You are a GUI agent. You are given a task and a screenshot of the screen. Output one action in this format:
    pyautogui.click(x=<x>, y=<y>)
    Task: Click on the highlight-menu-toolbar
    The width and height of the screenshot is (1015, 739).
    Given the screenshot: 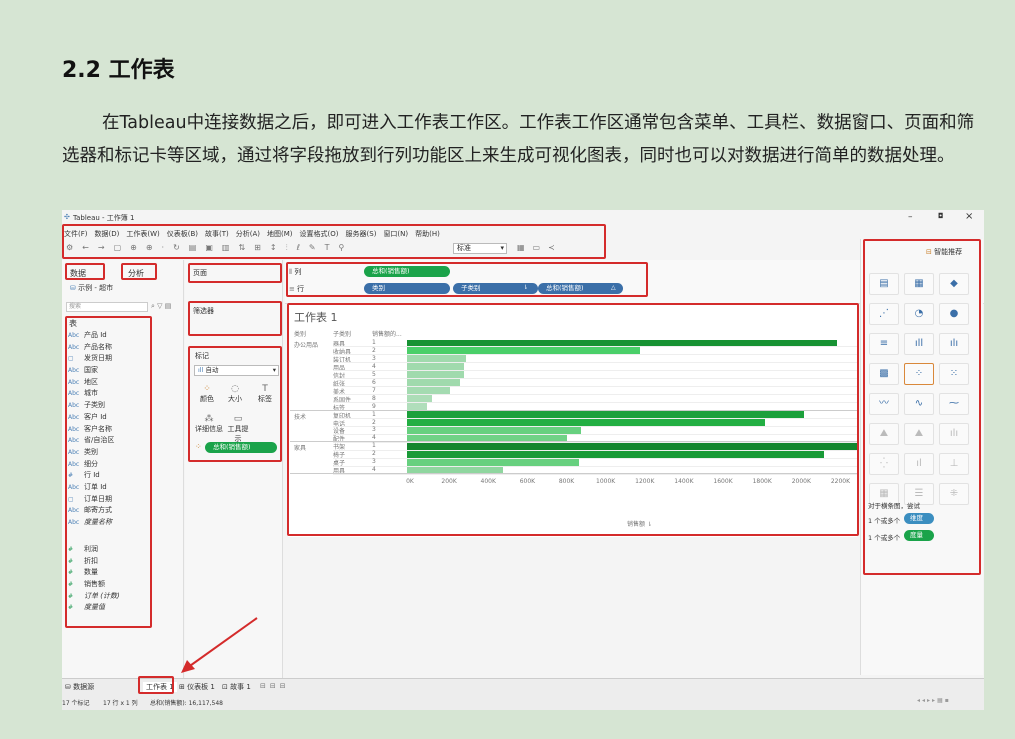 What is the action you would take?
    pyautogui.click(x=334, y=241)
    